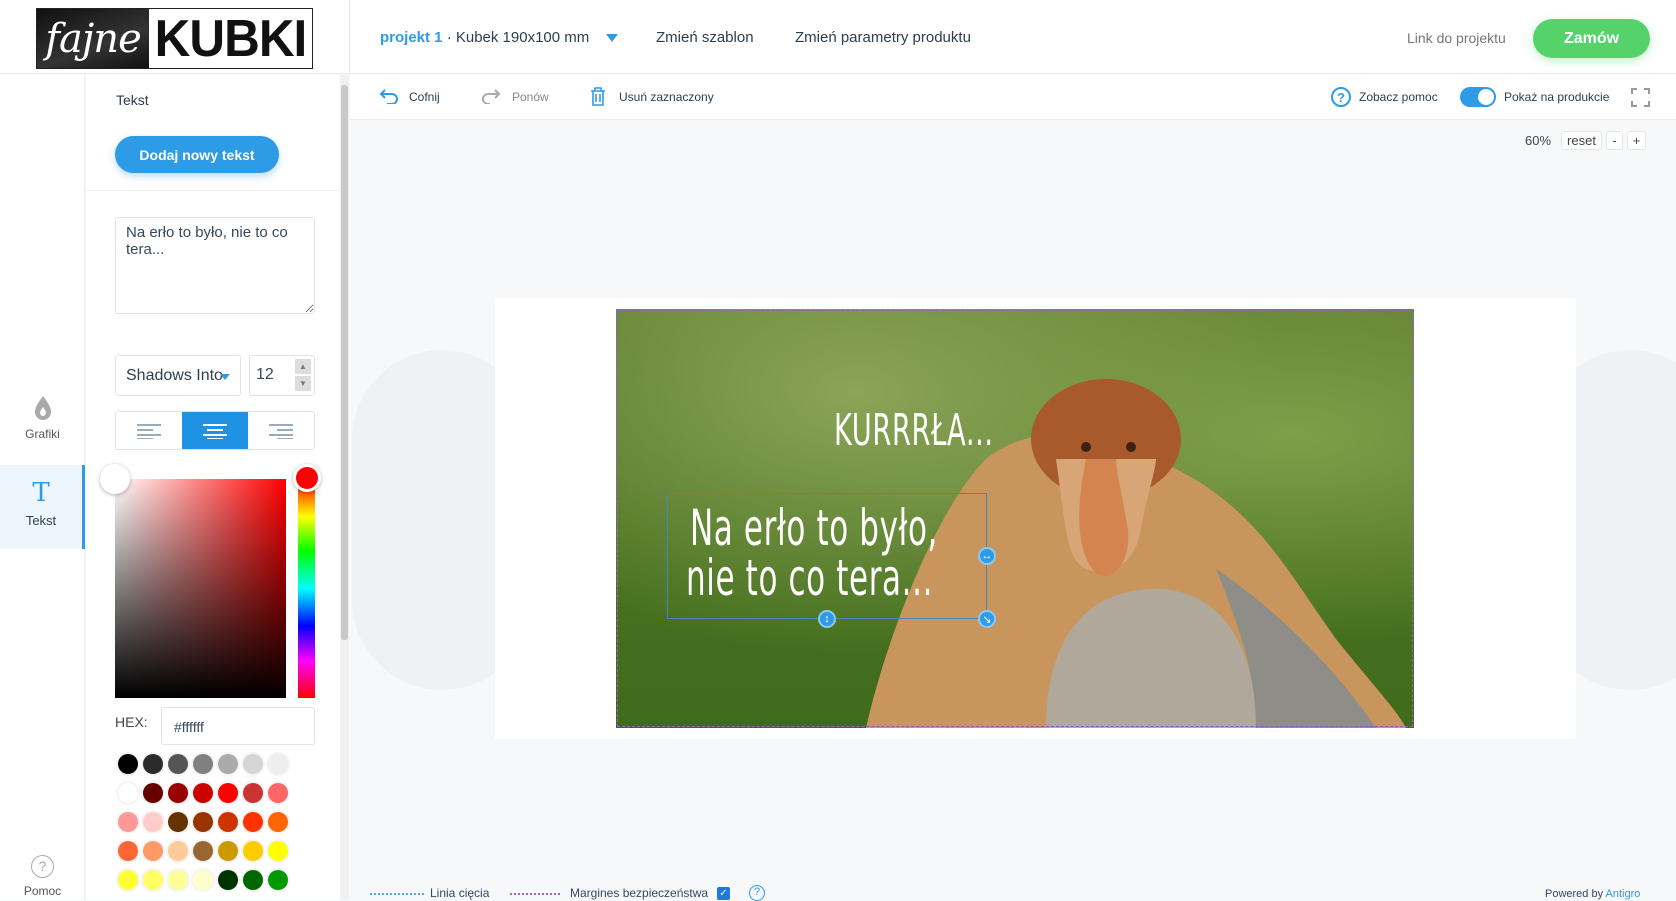  Describe the element at coordinates (723, 893) in the screenshot. I see `safety-margin-checkbox: ✓` at that location.